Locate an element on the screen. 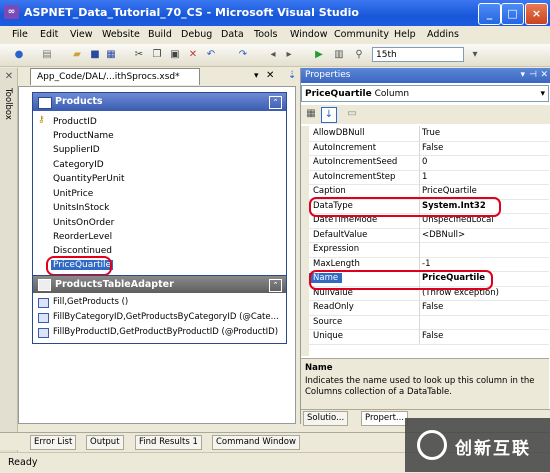  column-unitprice: UnitPrice is located at coordinates (73, 194).